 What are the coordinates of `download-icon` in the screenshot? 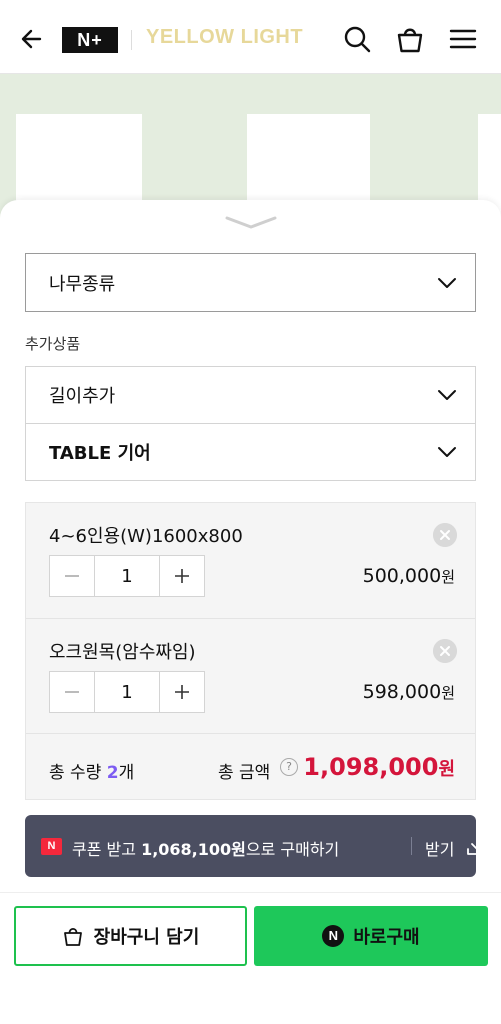 It's located at (477, 846).